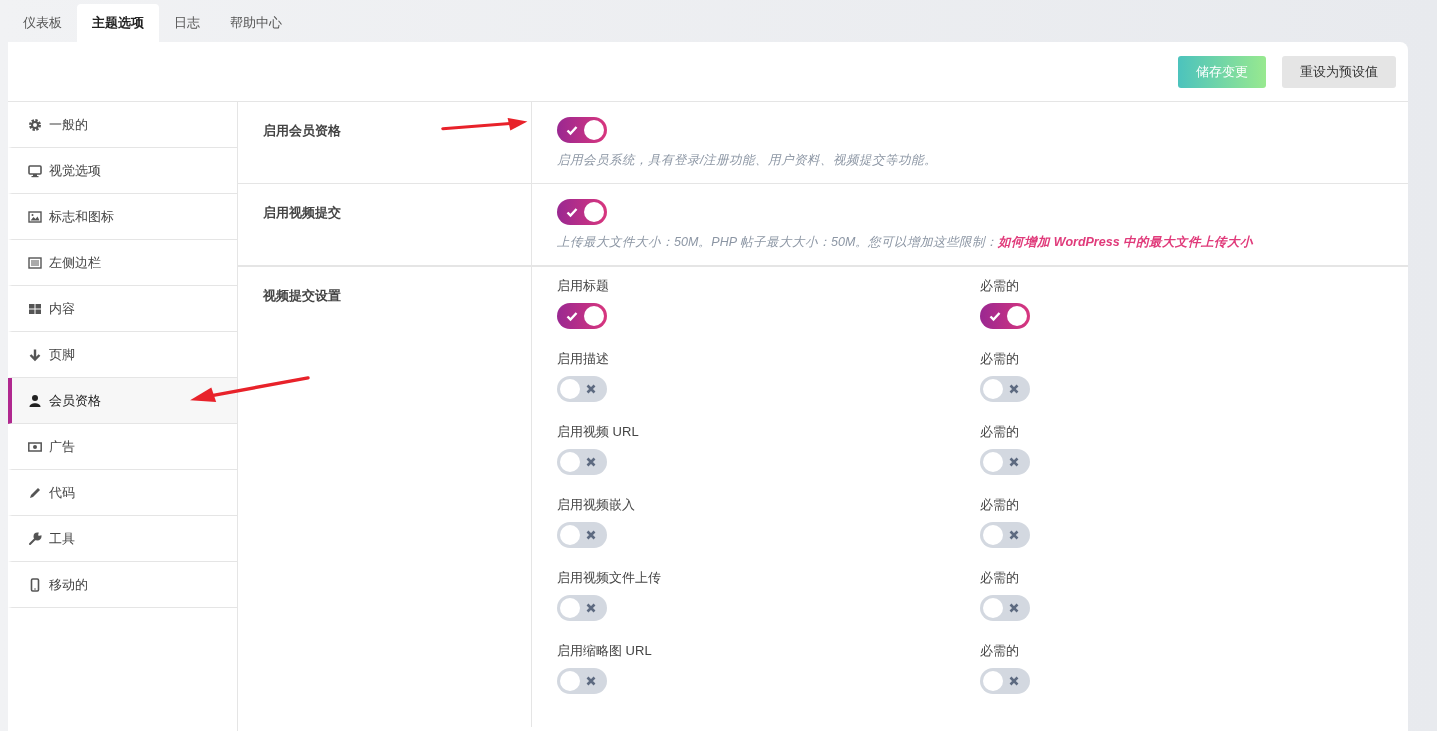 The image size is (1437, 731). I want to click on tab: 日志, so click(187, 23).